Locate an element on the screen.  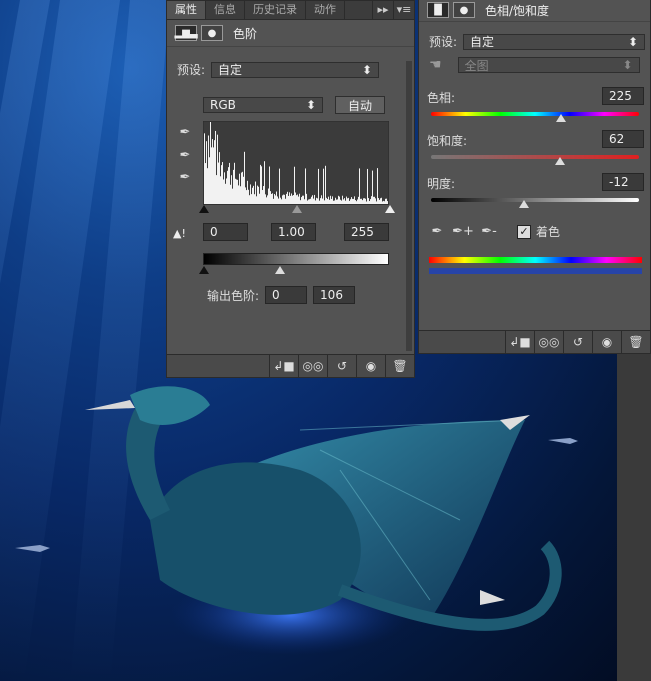
range-select: 全图 ⬍ is located at coordinates (548, 65).